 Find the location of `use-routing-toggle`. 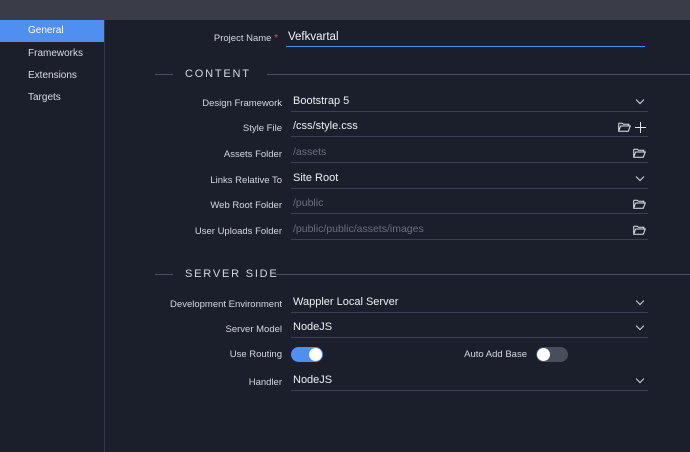

use-routing-toggle is located at coordinates (307, 354).